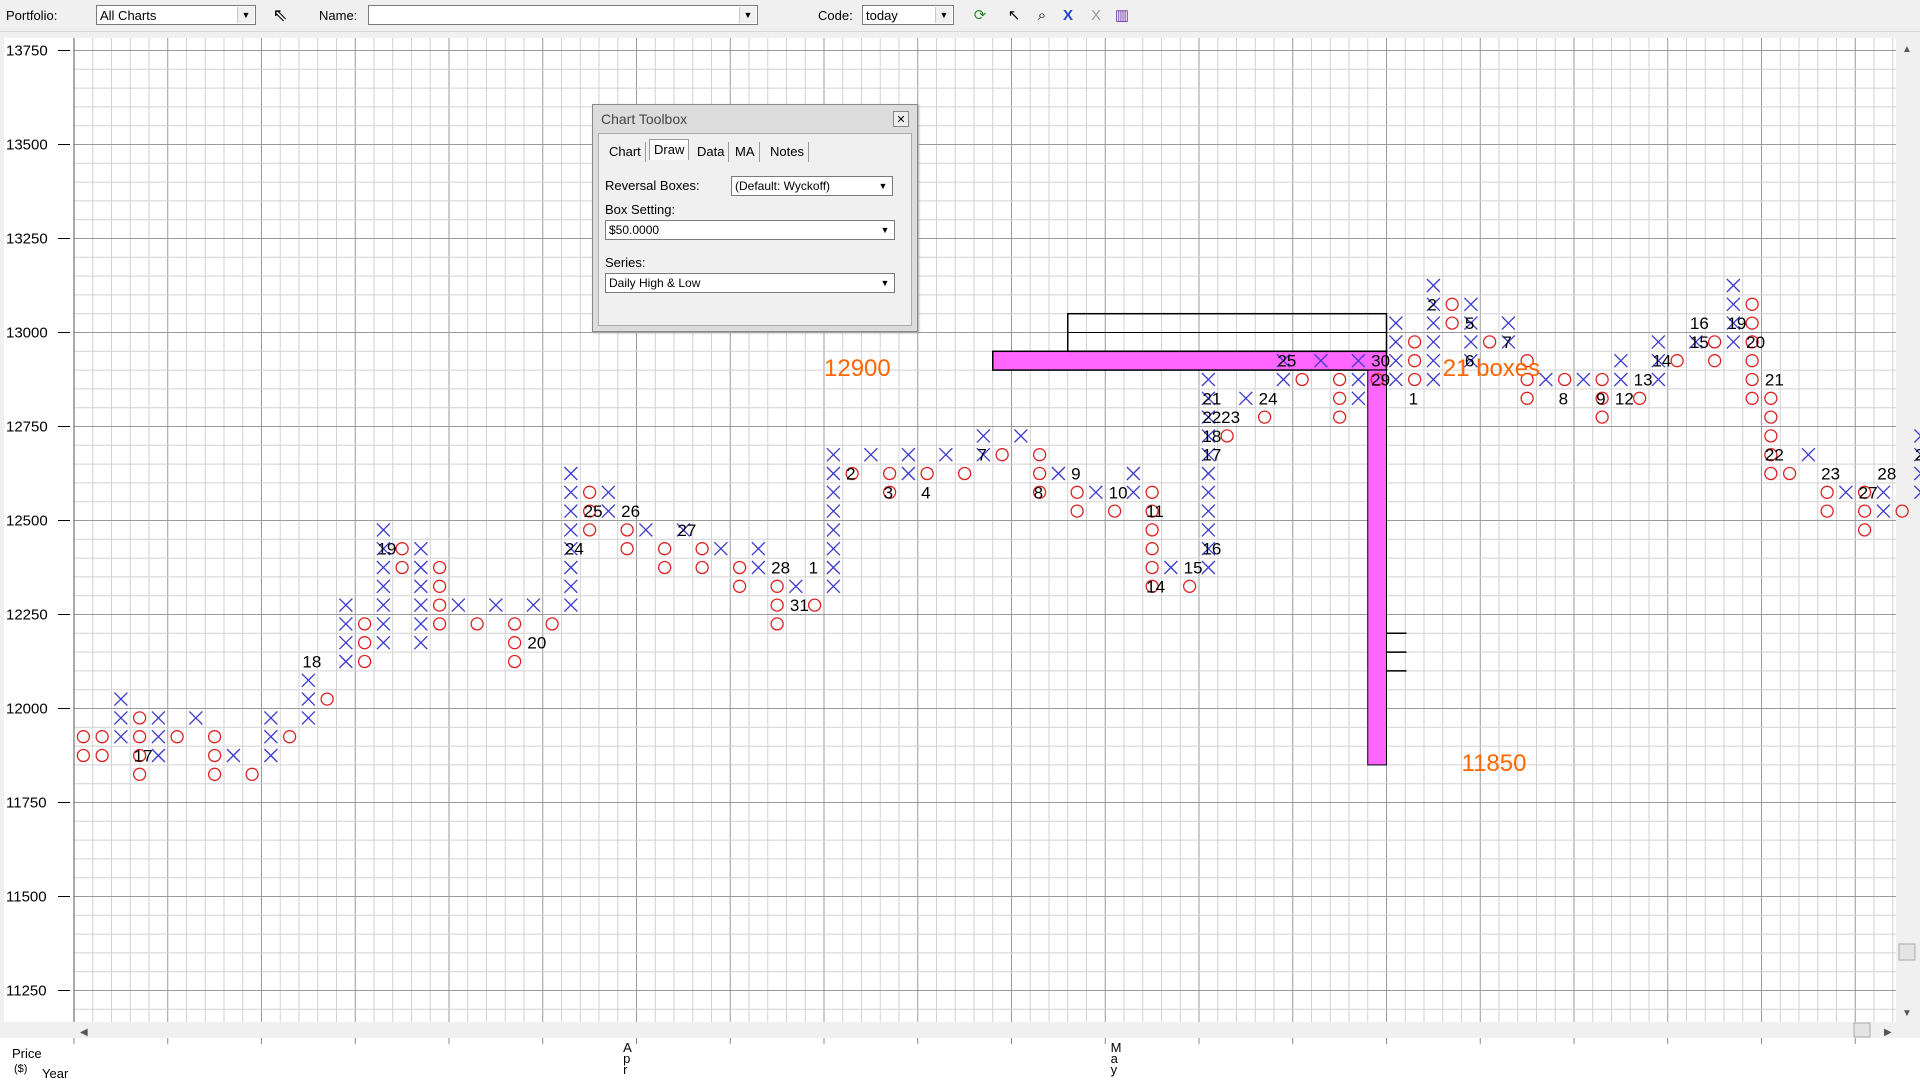  What do you see at coordinates (1096, 15) in the screenshot?
I see `xo-toggle-icon: X` at bounding box center [1096, 15].